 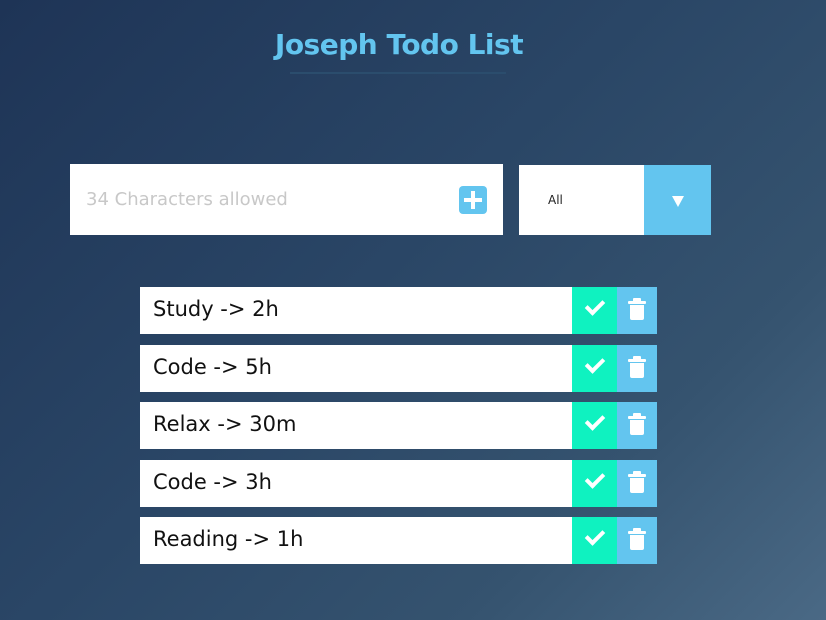 I want to click on todo-item: Relax -> 30m, so click(x=398, y=425).